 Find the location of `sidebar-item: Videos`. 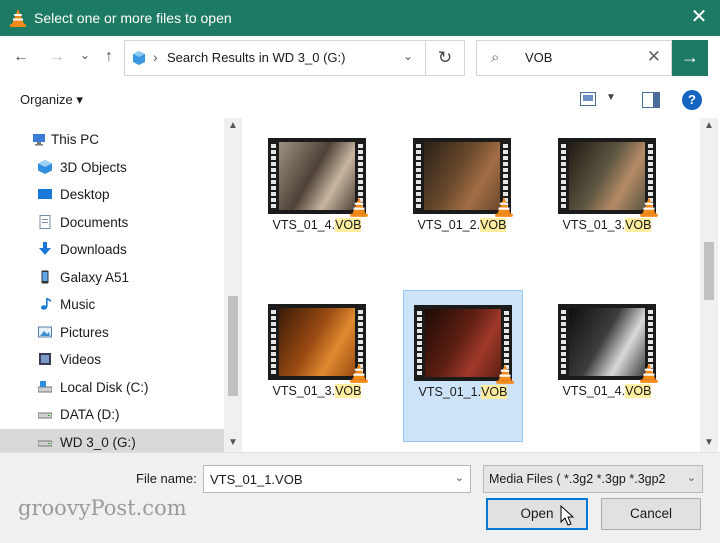

sidebar-item: Videos is located at coordinates (112, 359).